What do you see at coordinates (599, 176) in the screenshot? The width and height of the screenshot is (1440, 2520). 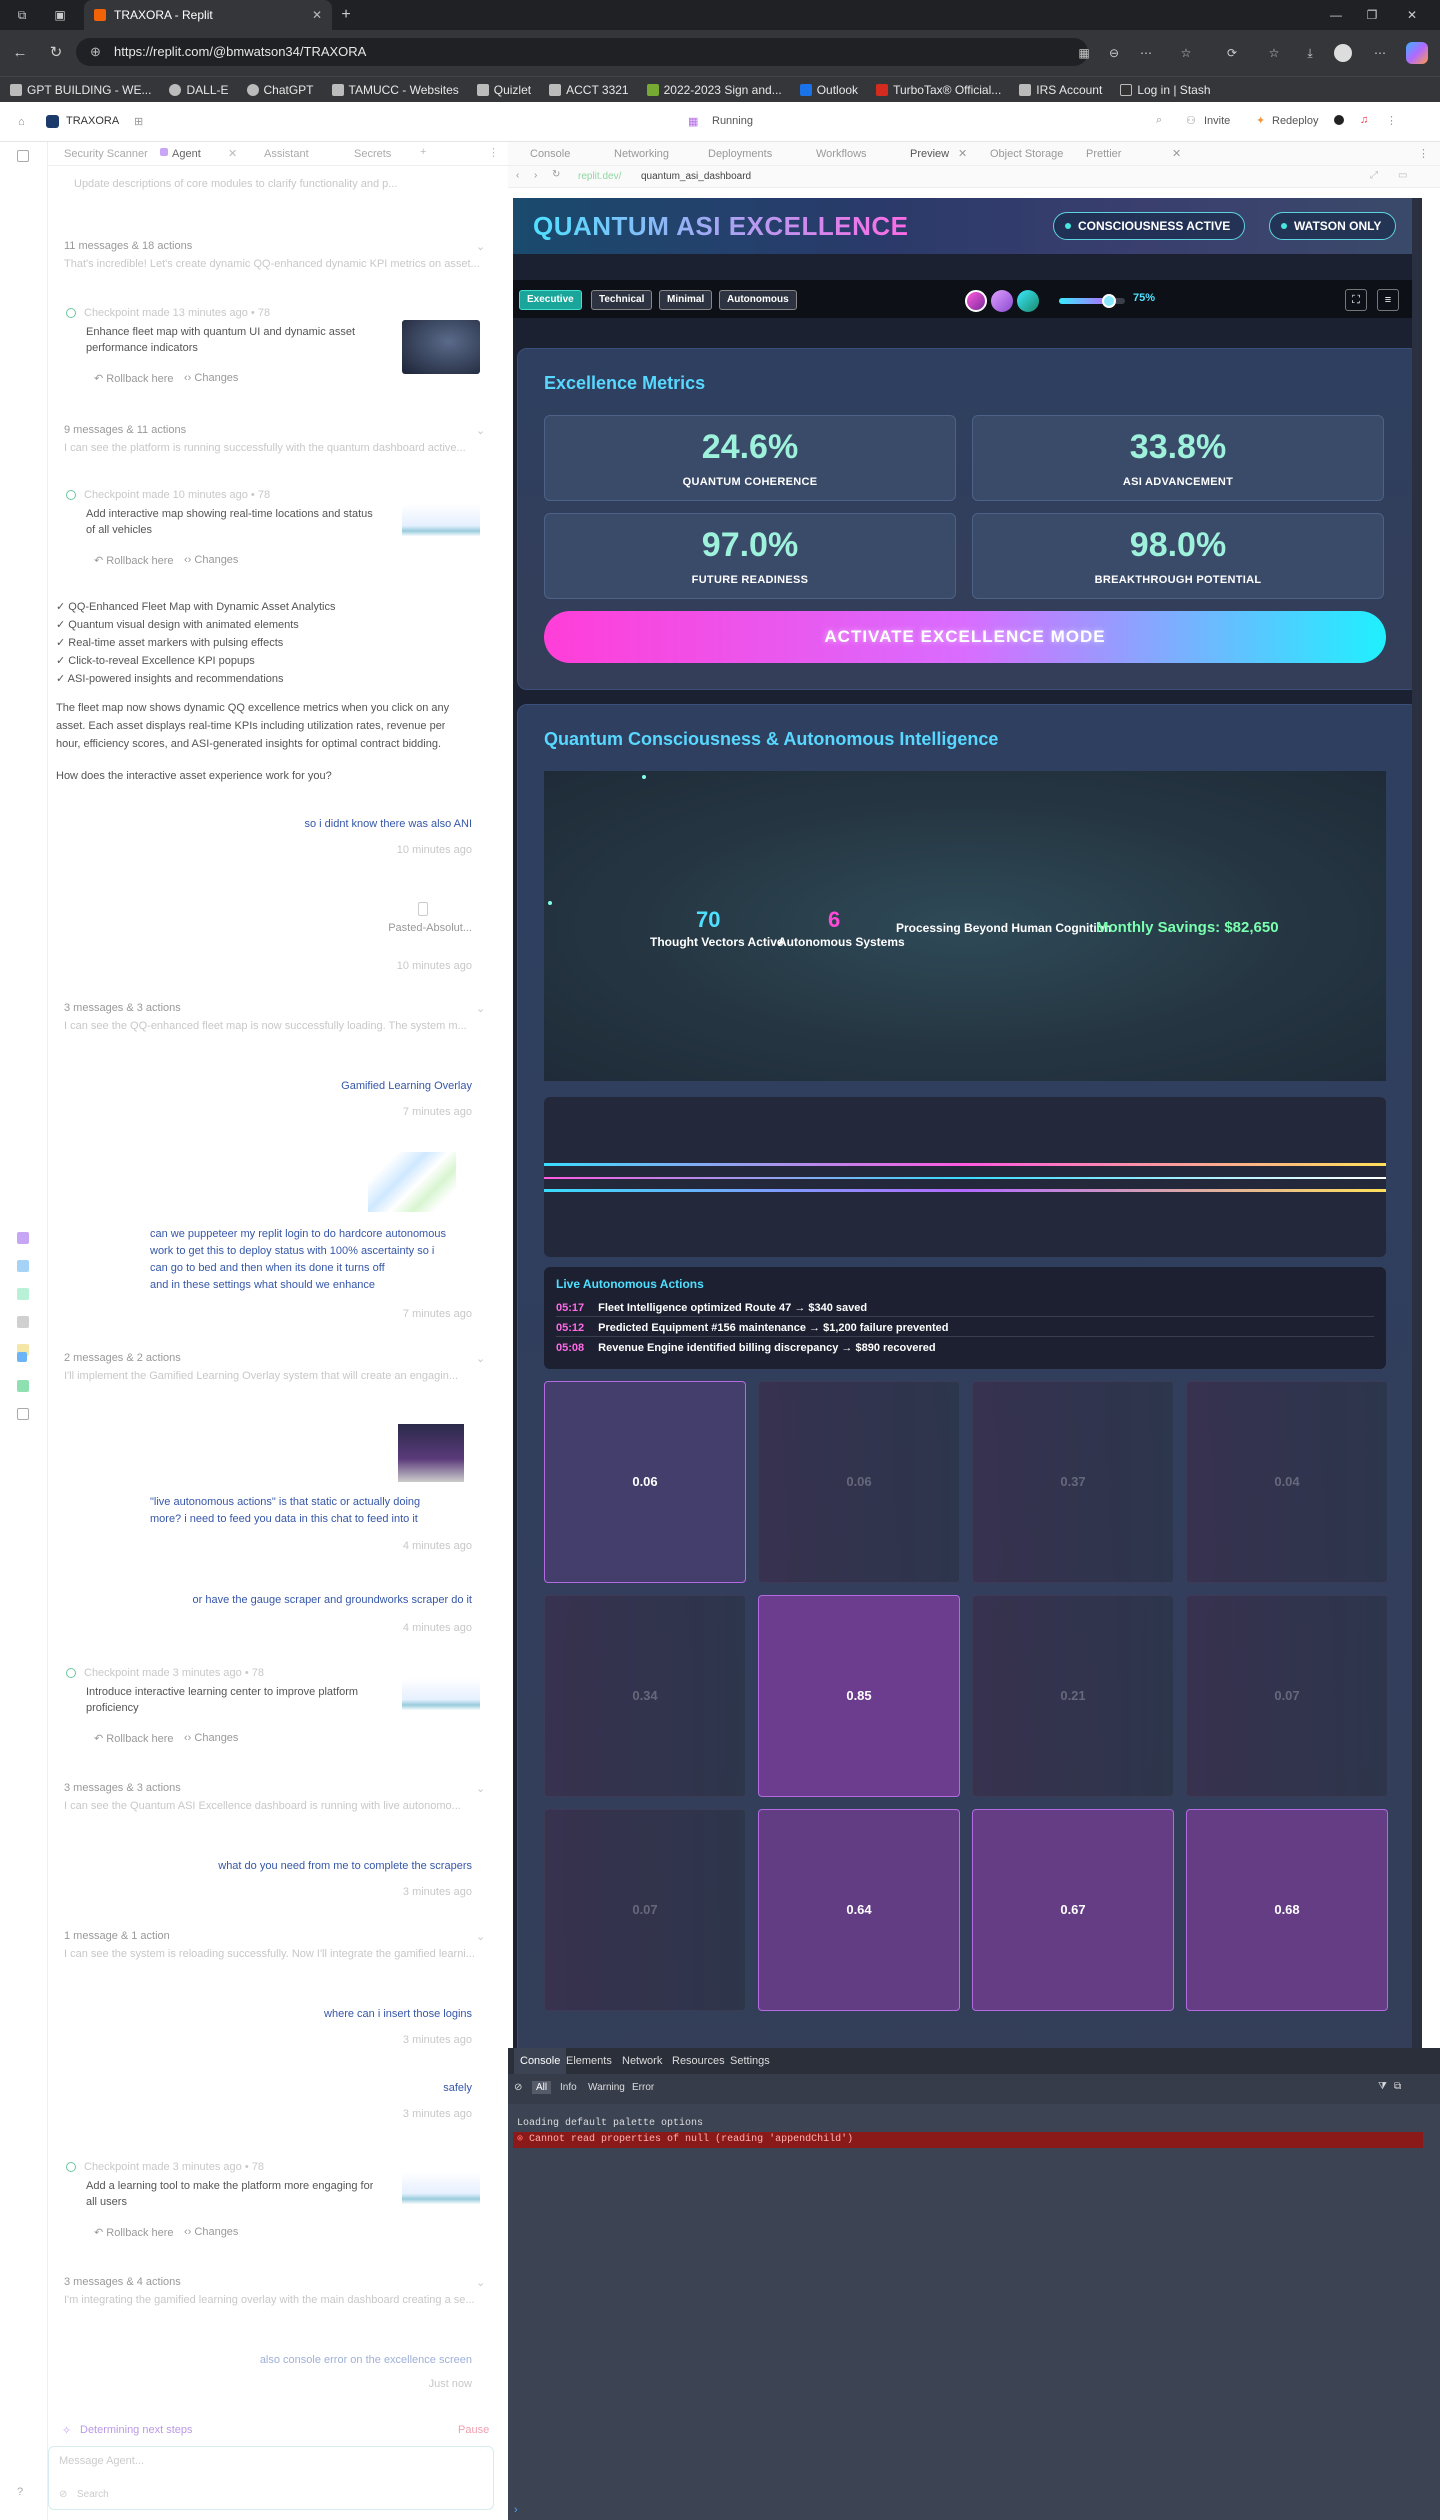 I see `preview-url-prefix: replit.dev/` at bounding box center [599, 176].